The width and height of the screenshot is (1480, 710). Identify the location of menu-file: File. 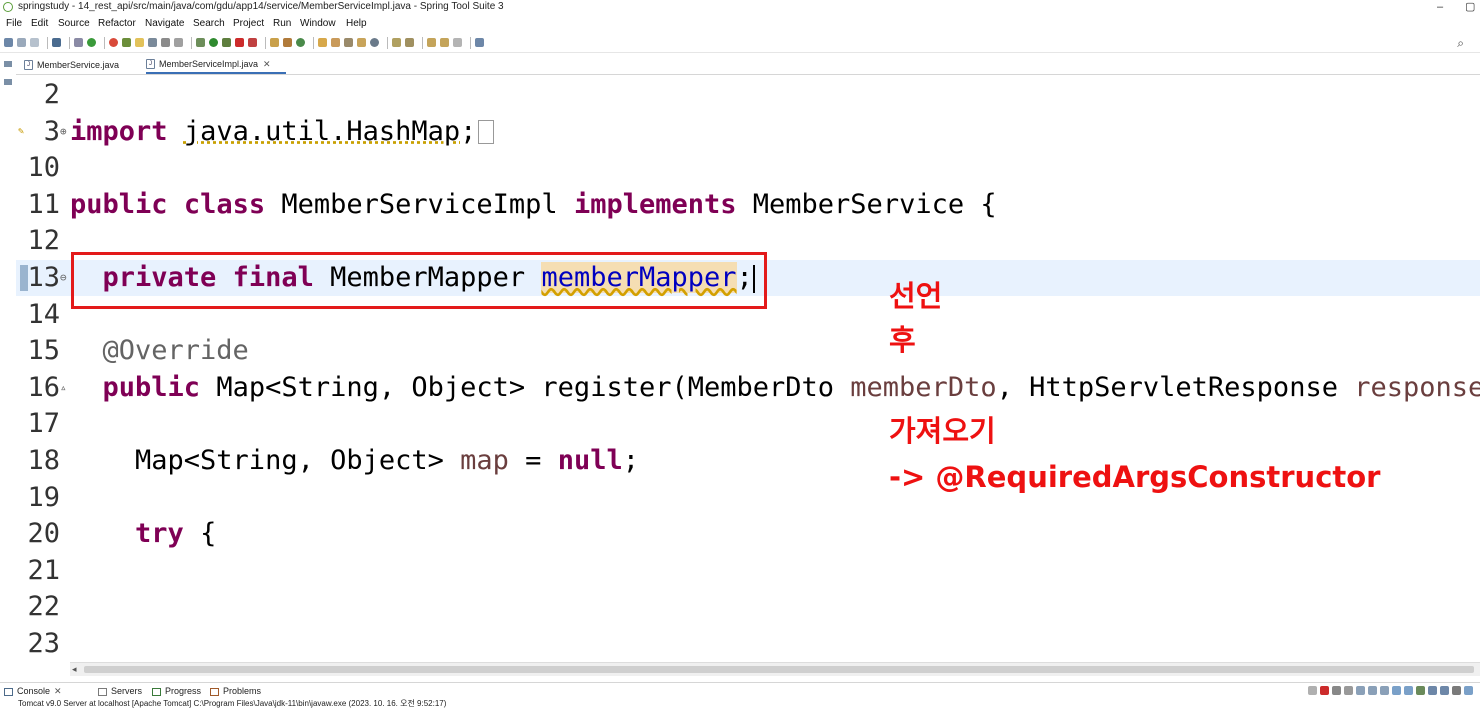
(14, 23).